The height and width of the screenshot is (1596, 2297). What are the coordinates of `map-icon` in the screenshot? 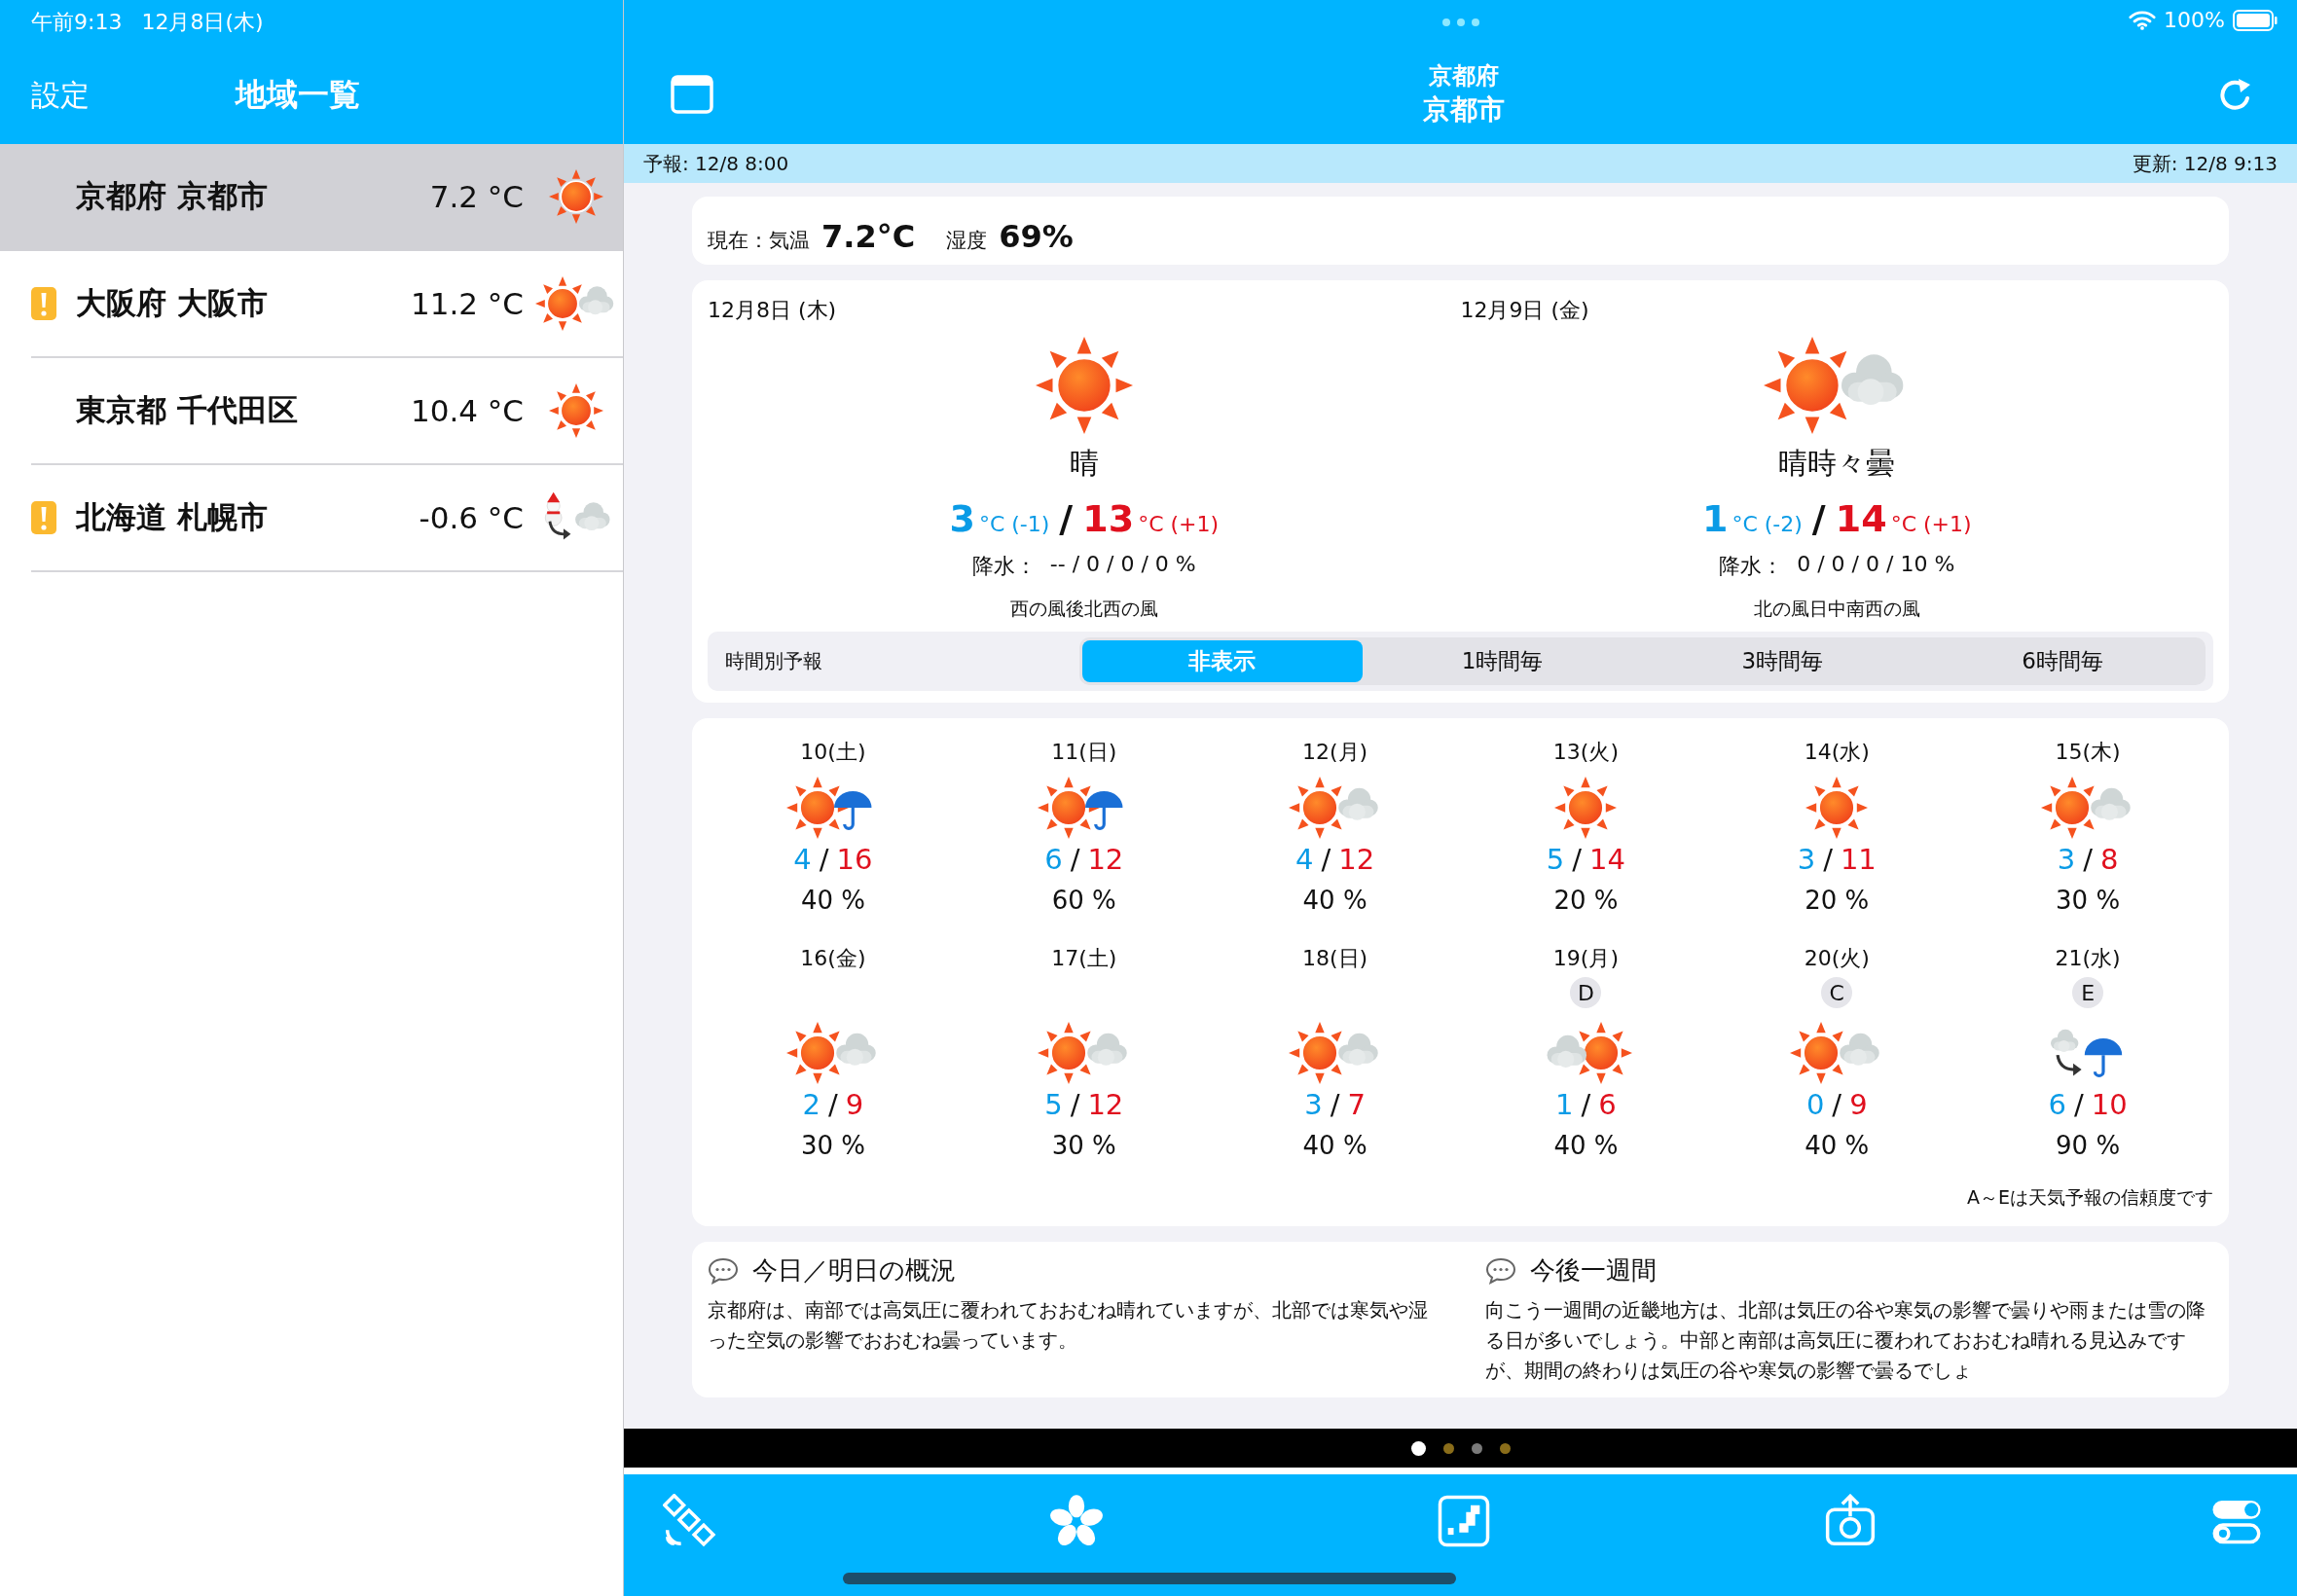 It's located at (1463, 1521).